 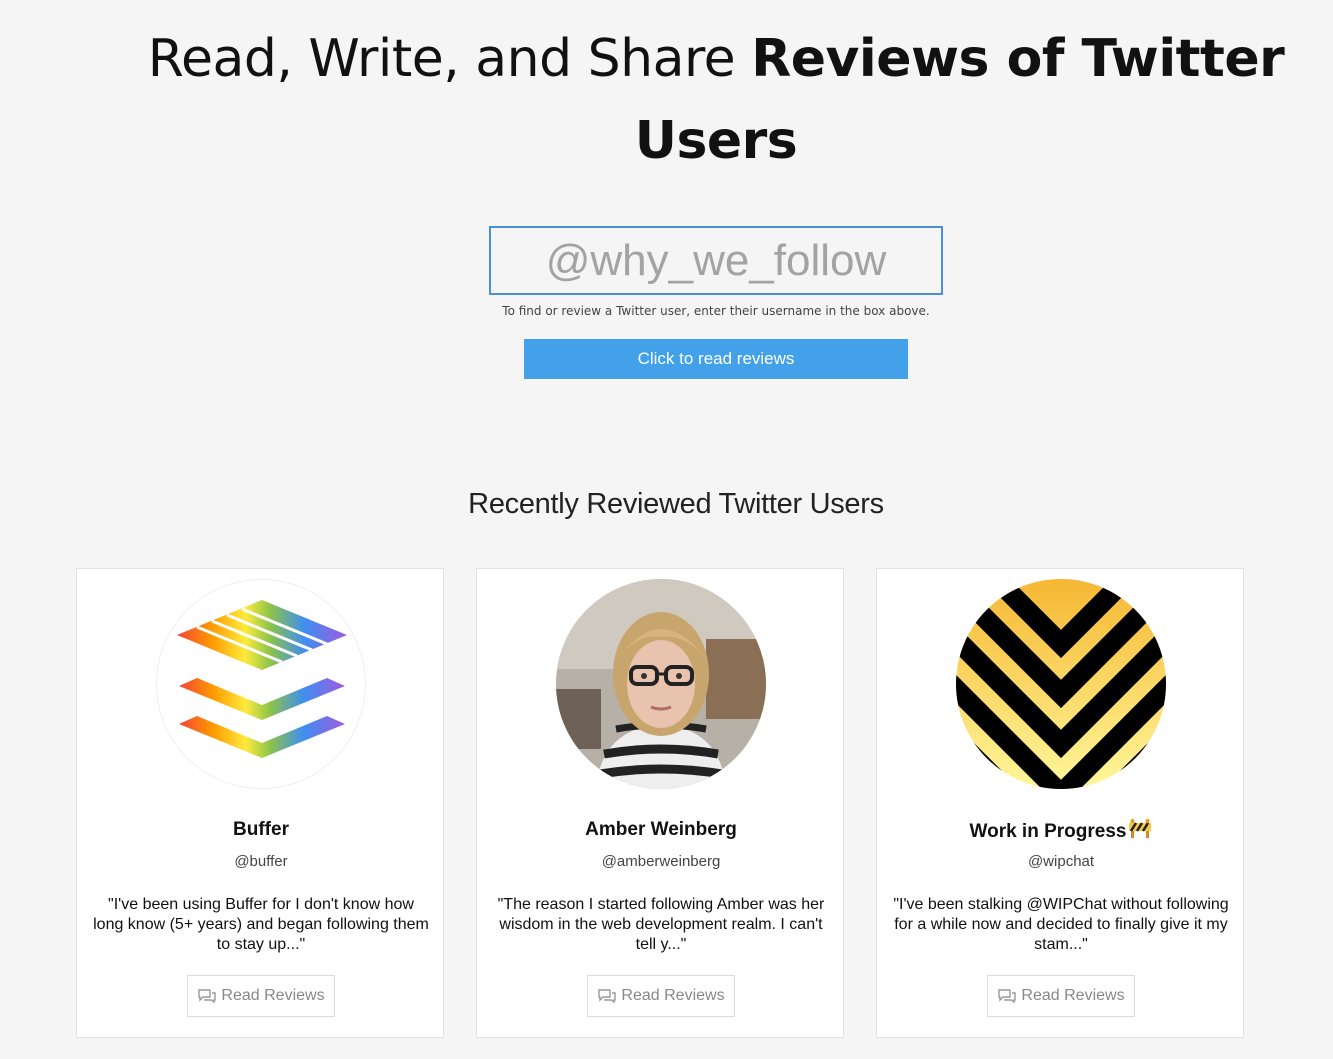 I want to click on avatar-buffer, so click(x=261, y=684).